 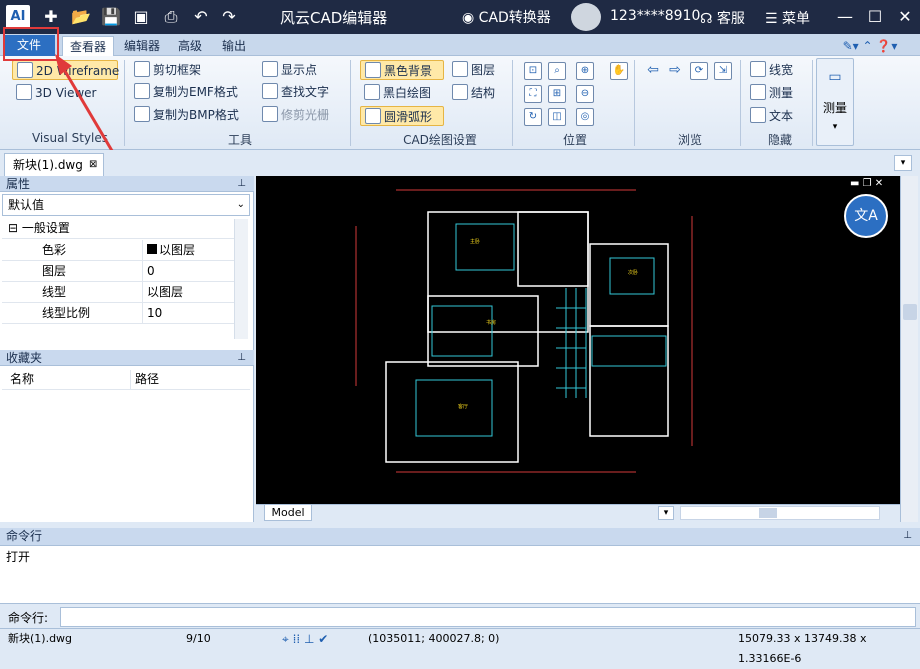 I want to click on command-output-text: 打开, so click(x=18, y=557).